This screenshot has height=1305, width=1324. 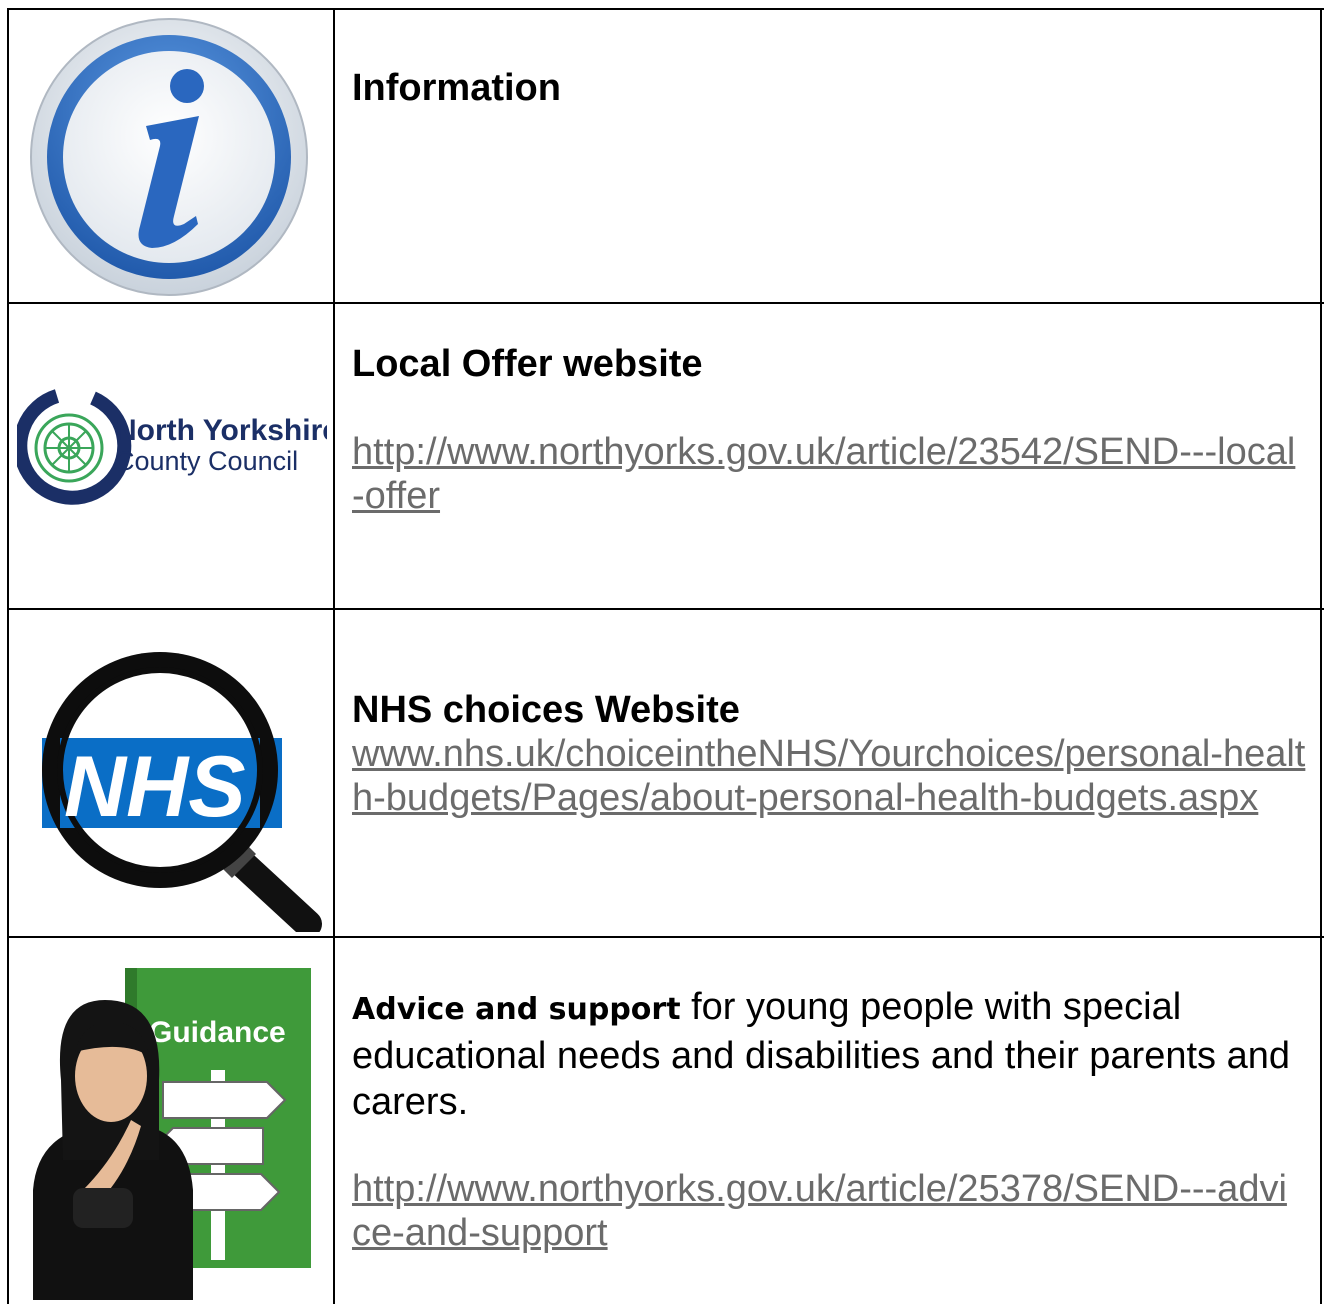 What do you see at coordinates (665, 9) in the screenshot?
I see `table-border-top` at bounding box center [665, 9].